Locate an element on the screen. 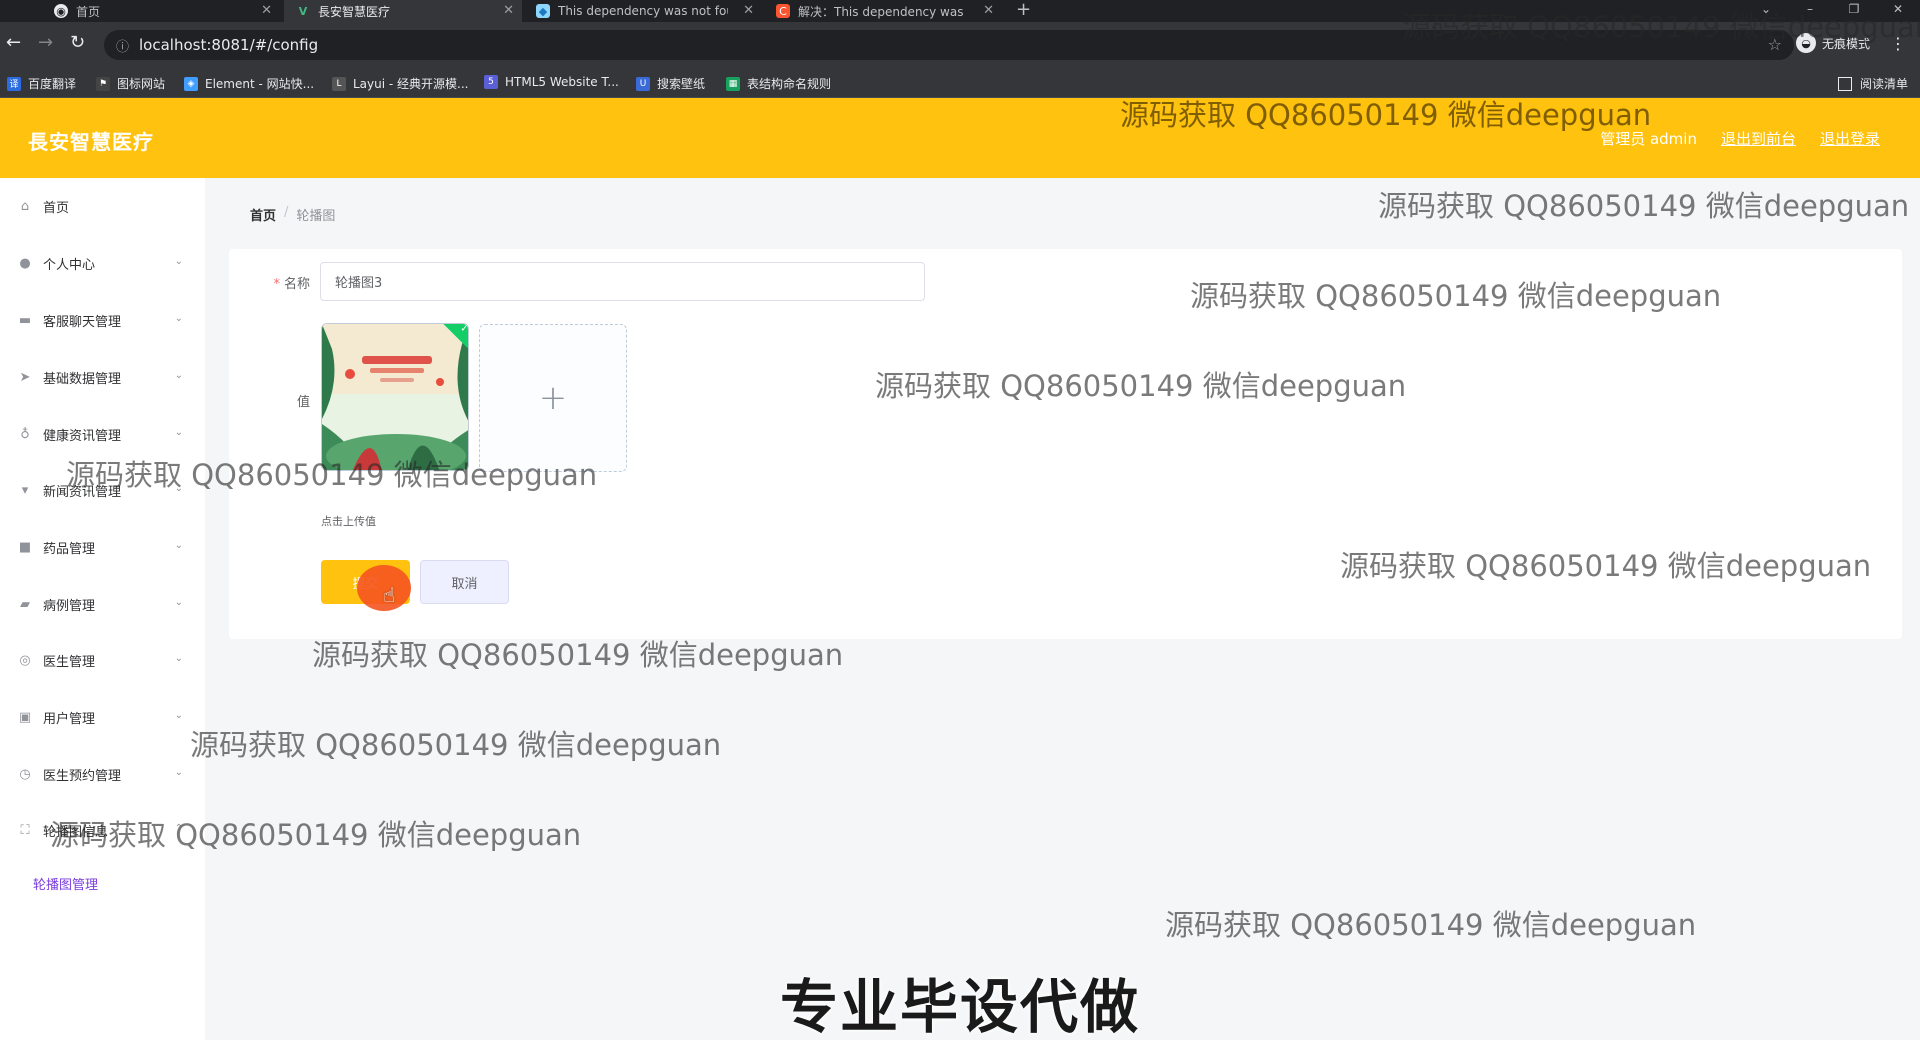 The width and height of the screenshot is (1920, 1040). news-icon: ▾ is located at coordinates (25, 490).